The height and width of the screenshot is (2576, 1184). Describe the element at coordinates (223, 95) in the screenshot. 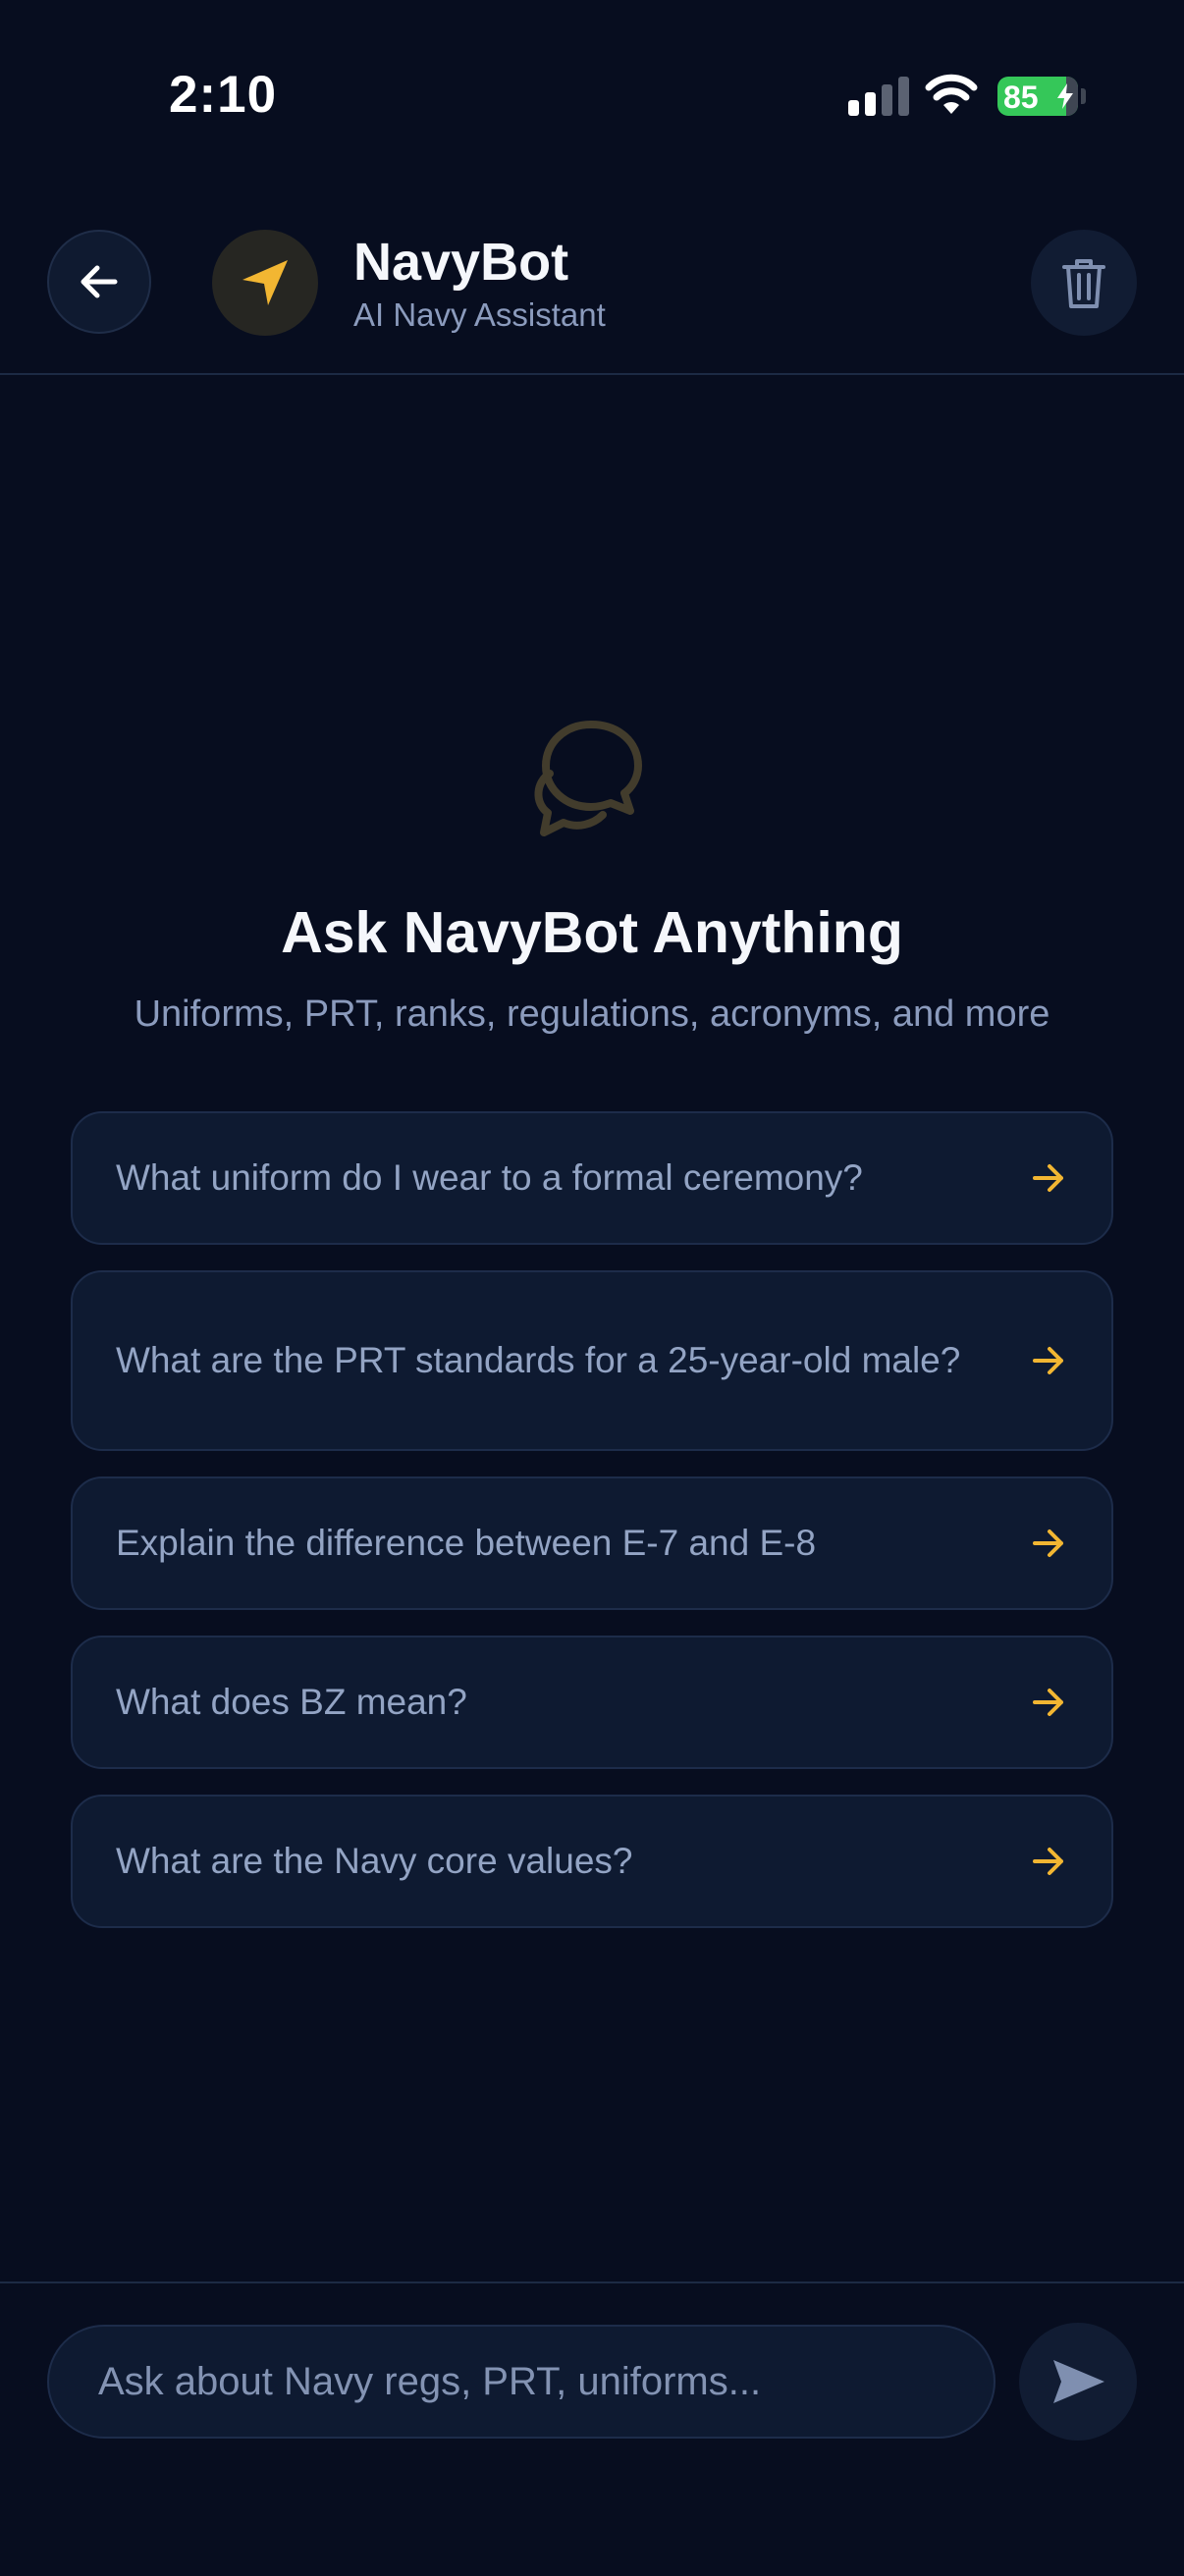

I see `status-time: 2:10` at that location.